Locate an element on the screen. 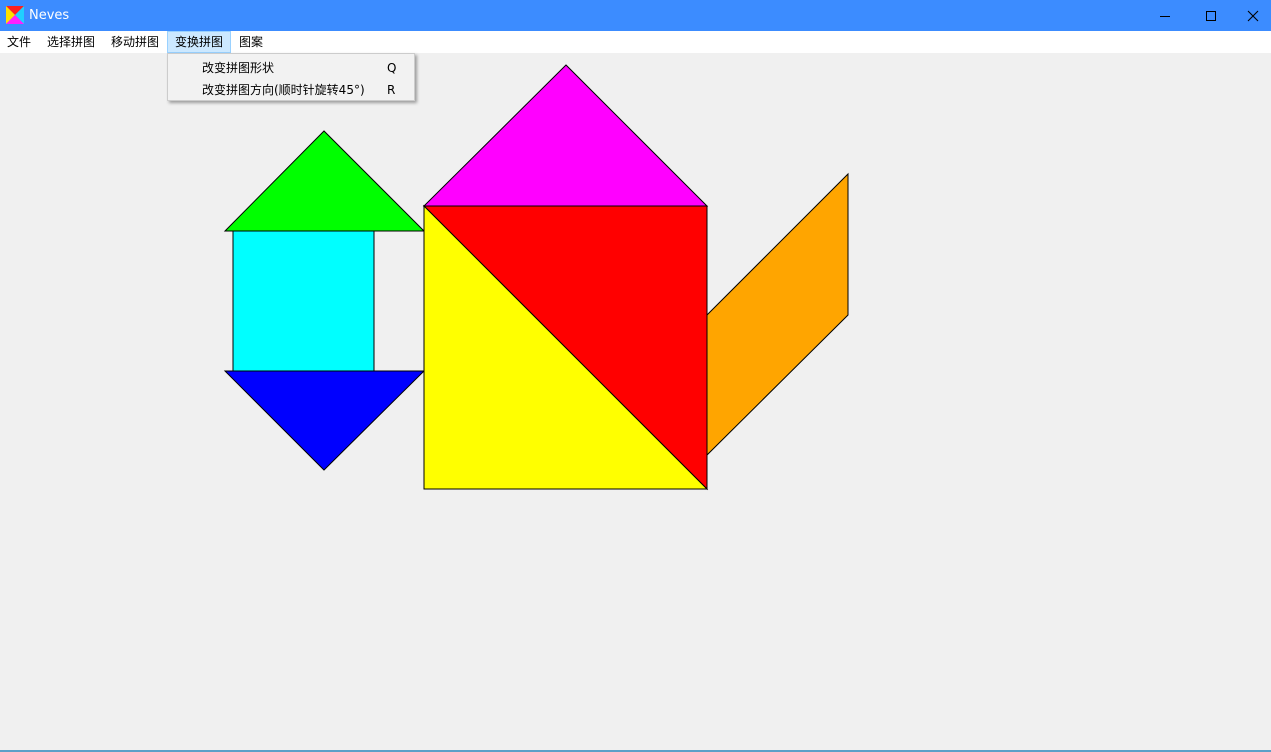 This screenshot has width=1271, height=752. dropdown-item-label: 改变拼图形状 is located at coordinates (238, 68).